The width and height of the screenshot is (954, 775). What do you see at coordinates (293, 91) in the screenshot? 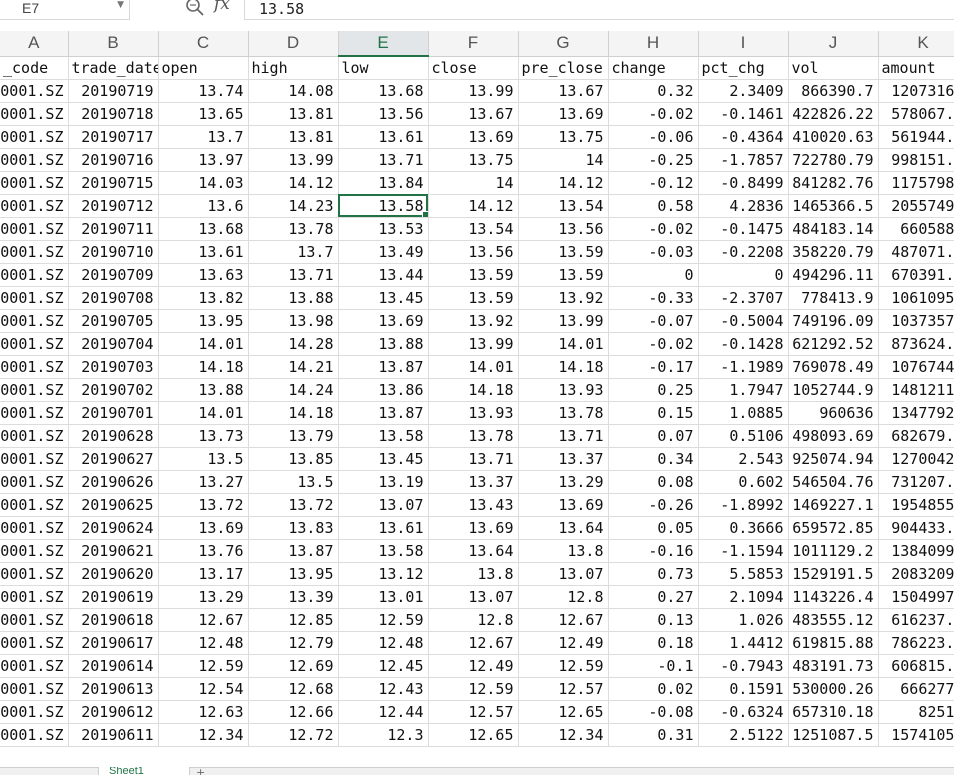
I see `cell-d2: 14.08` at bounding box center [293, 91].